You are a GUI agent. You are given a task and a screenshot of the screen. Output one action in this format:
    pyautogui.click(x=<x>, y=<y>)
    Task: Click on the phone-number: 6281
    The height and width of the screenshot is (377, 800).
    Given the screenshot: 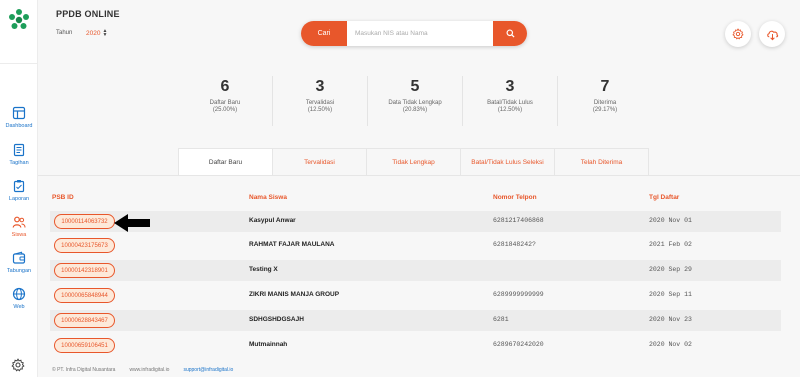 What is the action you would take?
    pyautogui.click(x=501, y=319)
    